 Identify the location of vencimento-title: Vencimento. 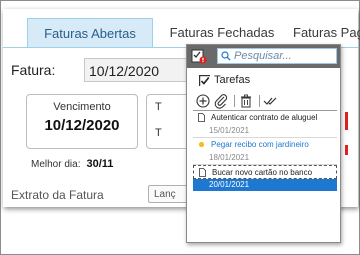
(82, 107).